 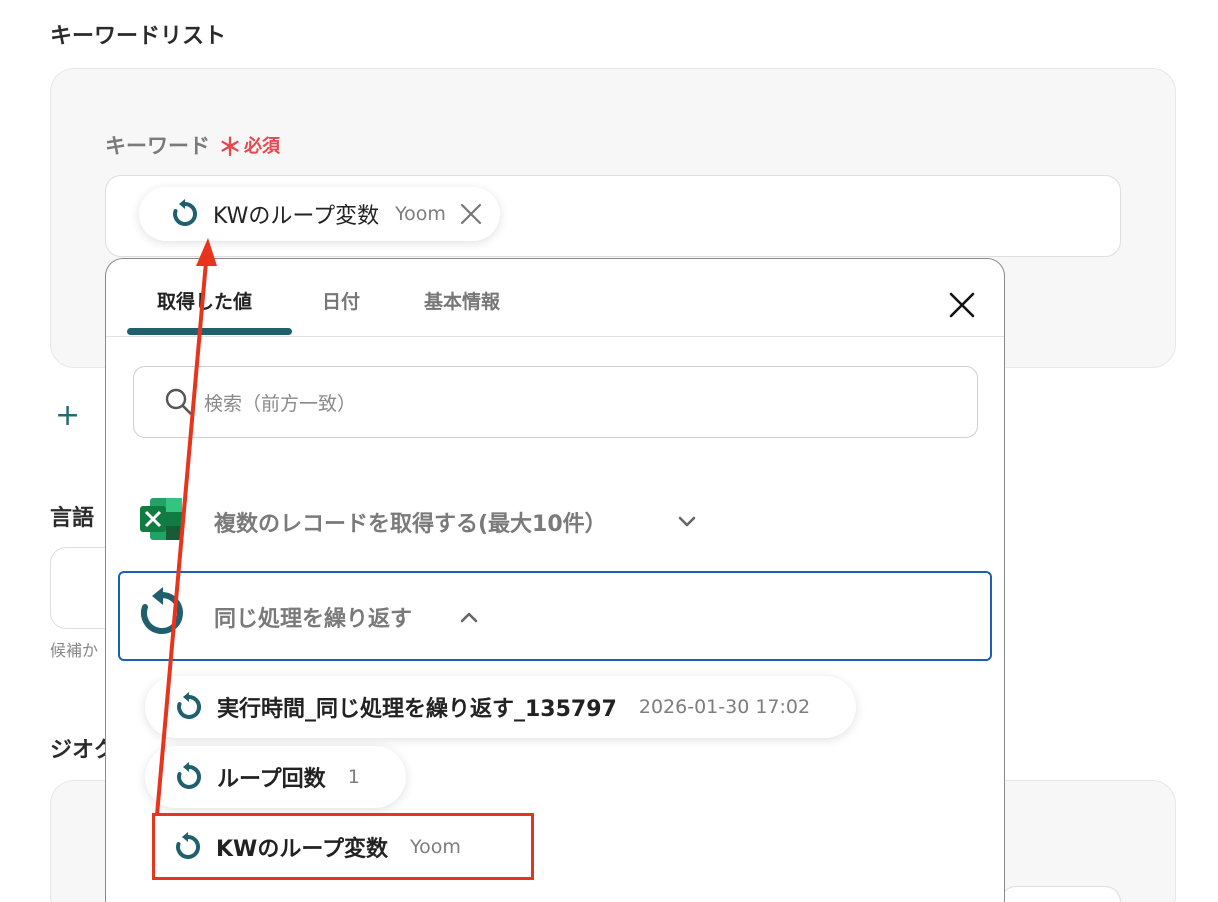 I want to click on annotation-arrow, so click(x=186, y=527).